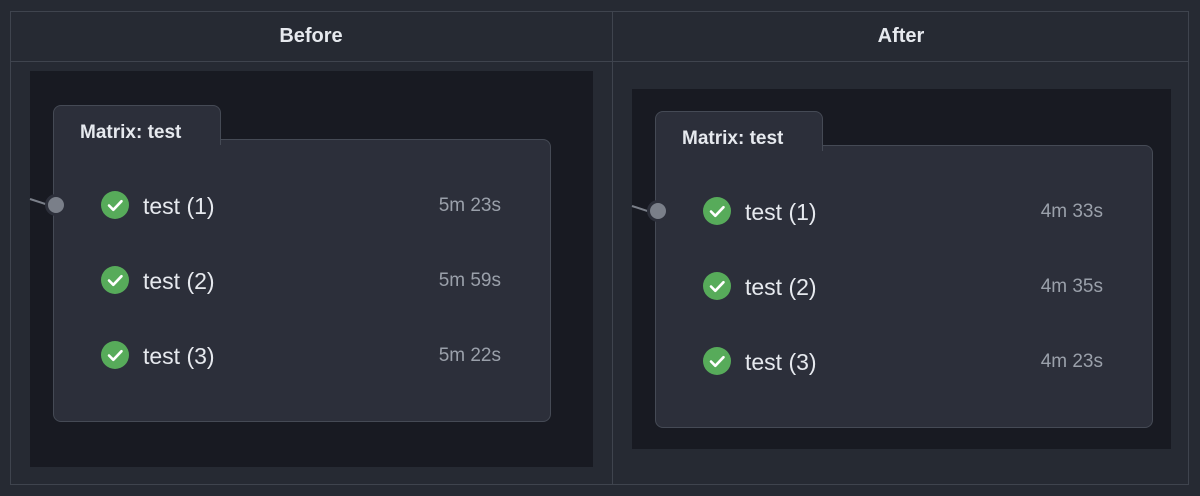  Describe the element at coordinates (469, 355) in the screenshot. I see `job-duration: 5m 22s` at that location.